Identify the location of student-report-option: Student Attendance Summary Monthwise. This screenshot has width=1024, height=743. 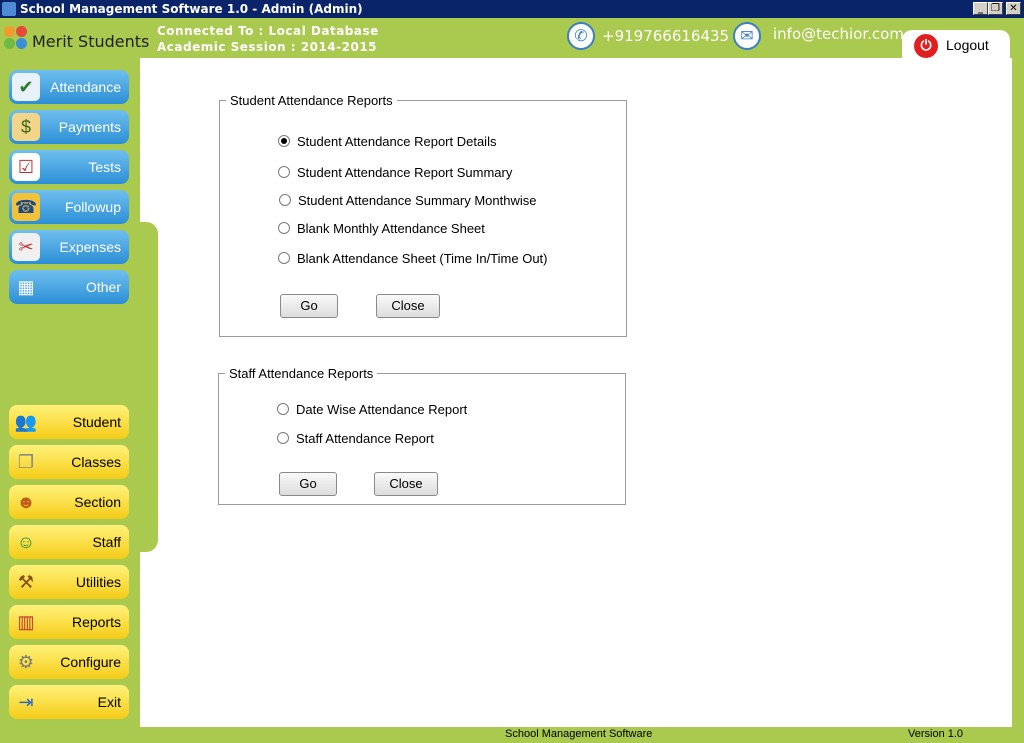
(407, 201).